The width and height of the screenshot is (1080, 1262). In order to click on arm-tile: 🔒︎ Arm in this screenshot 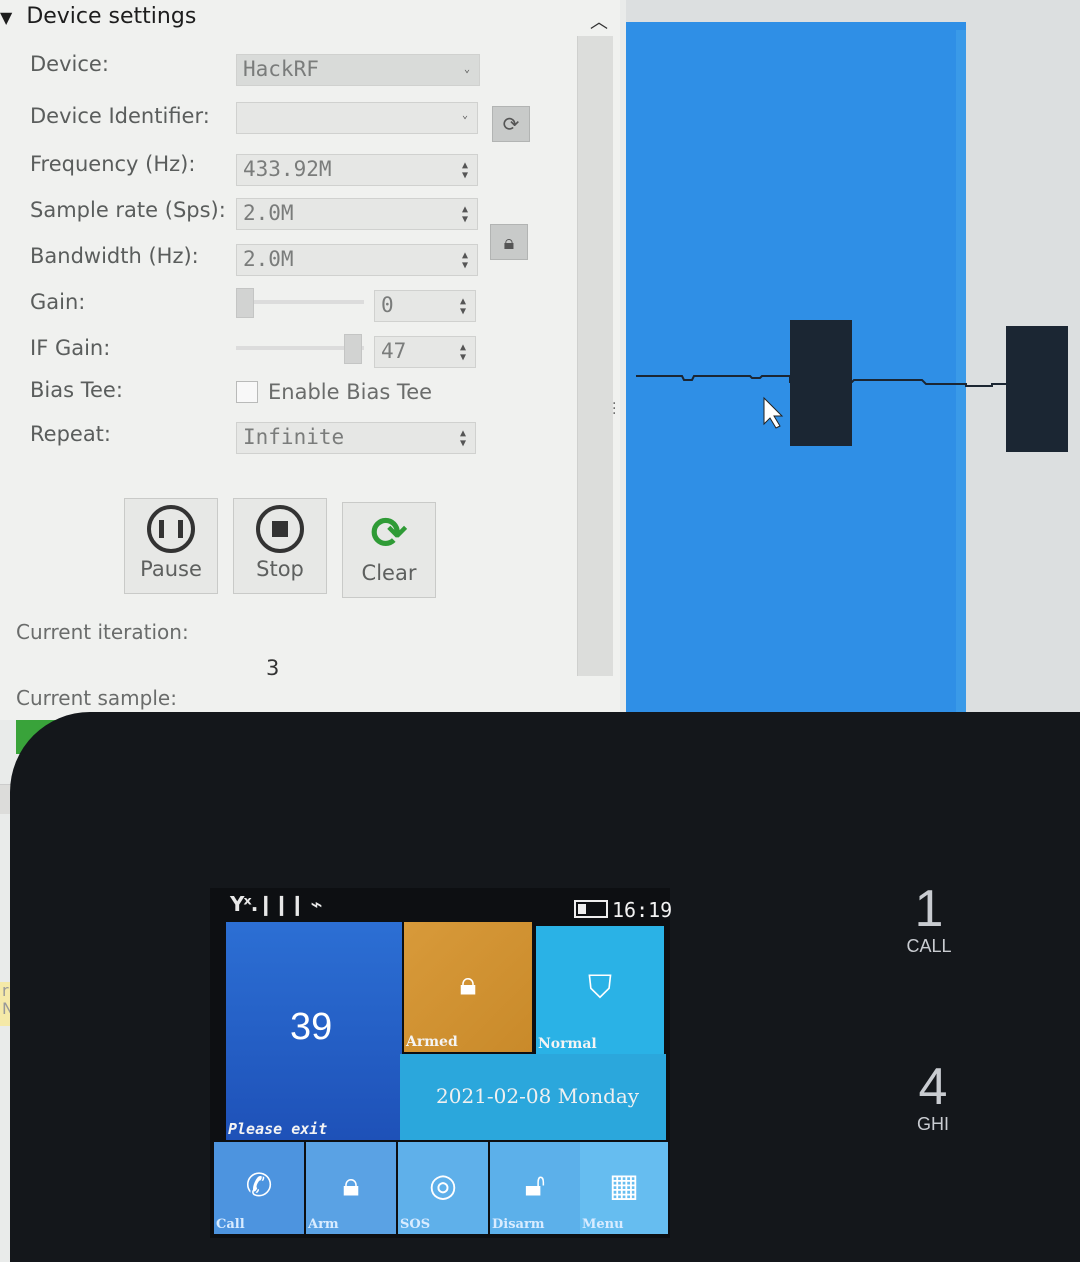, I will do `click(351, 1188)`.